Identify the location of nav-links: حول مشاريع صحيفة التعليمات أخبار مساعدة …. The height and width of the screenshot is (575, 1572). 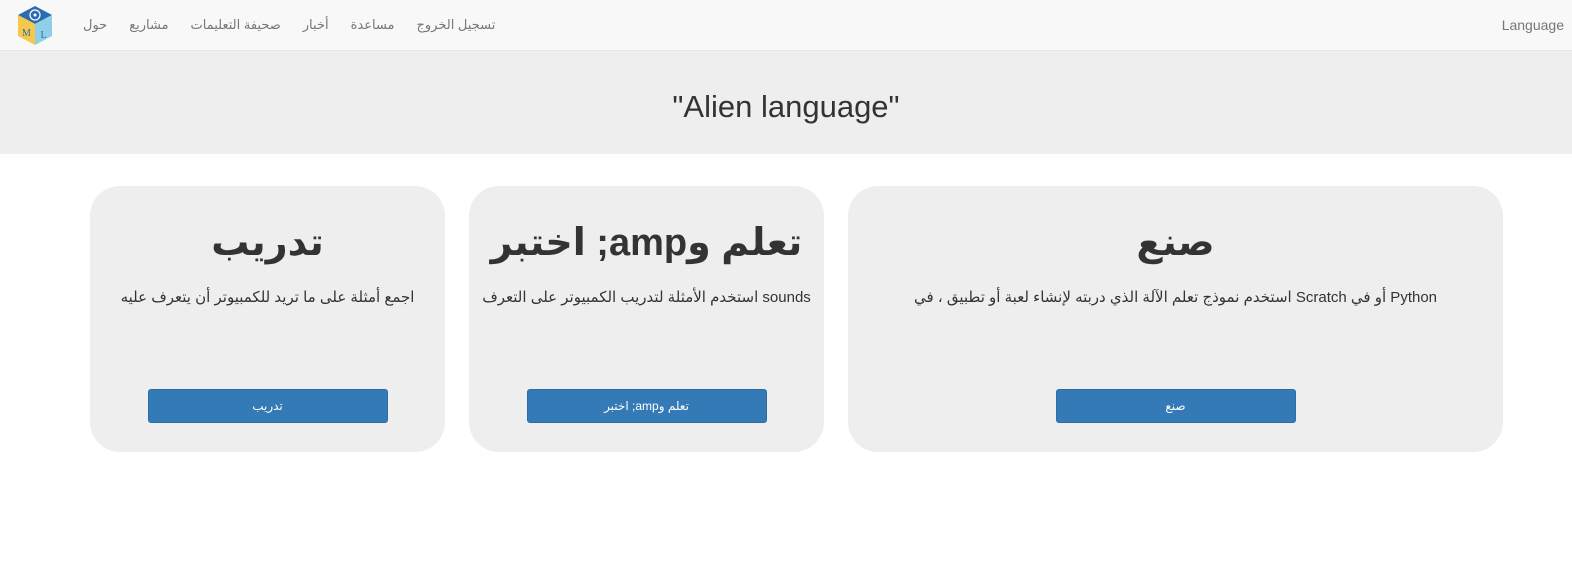
(289, 25).